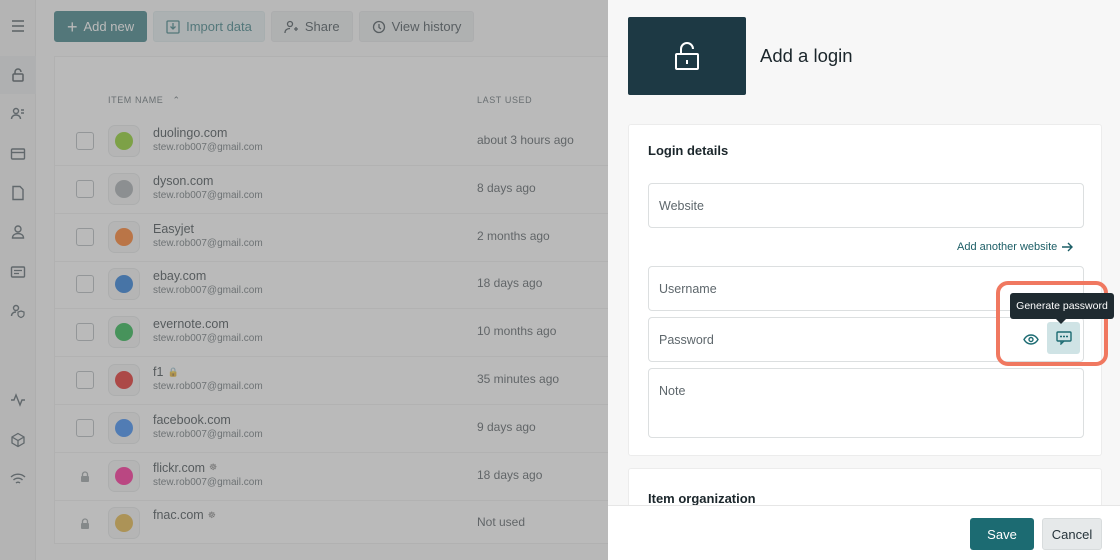 The width and height of the screenshot is (1120, 560). I want to click on share-button: Share, so click(311, 26).